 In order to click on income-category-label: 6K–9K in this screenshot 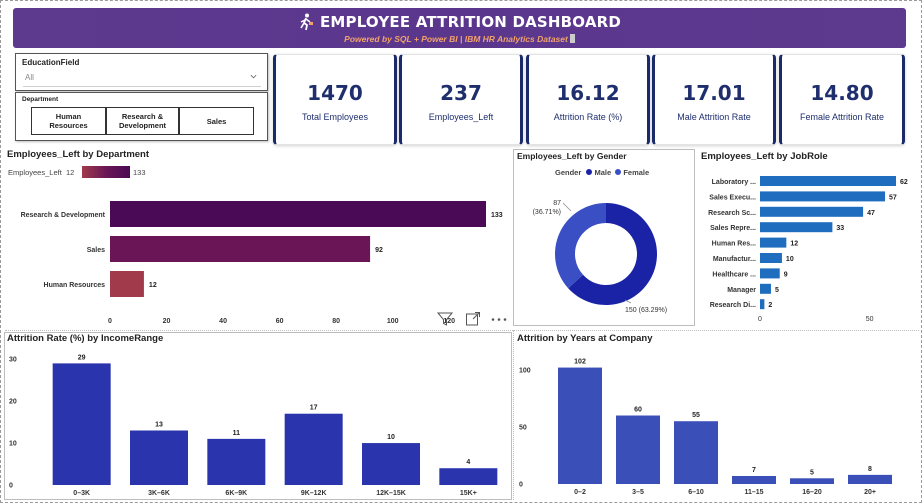, I will do `click(236, 493)`.